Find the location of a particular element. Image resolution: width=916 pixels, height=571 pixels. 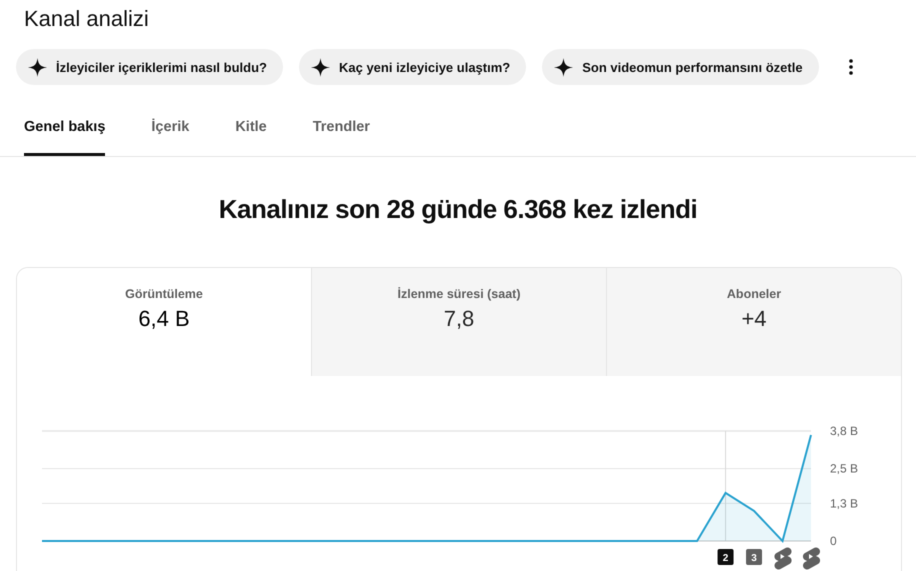

page-title: Kanal analizi is located at coordinates (86, 19).